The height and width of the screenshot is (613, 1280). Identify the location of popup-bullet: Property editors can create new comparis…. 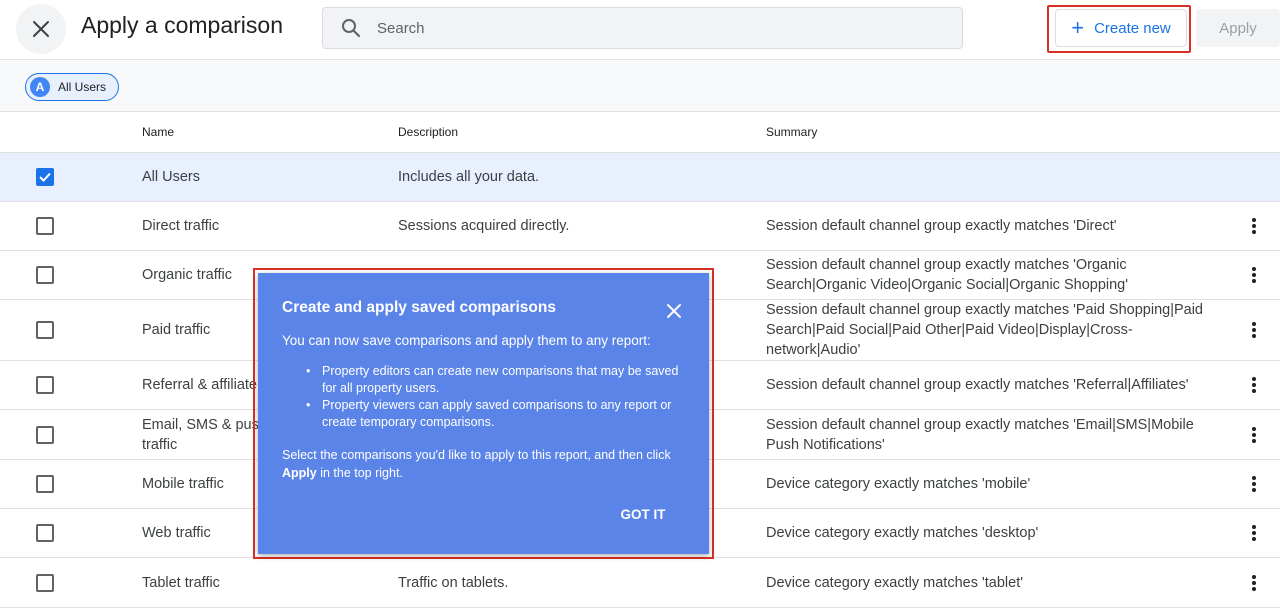
(496, 380).